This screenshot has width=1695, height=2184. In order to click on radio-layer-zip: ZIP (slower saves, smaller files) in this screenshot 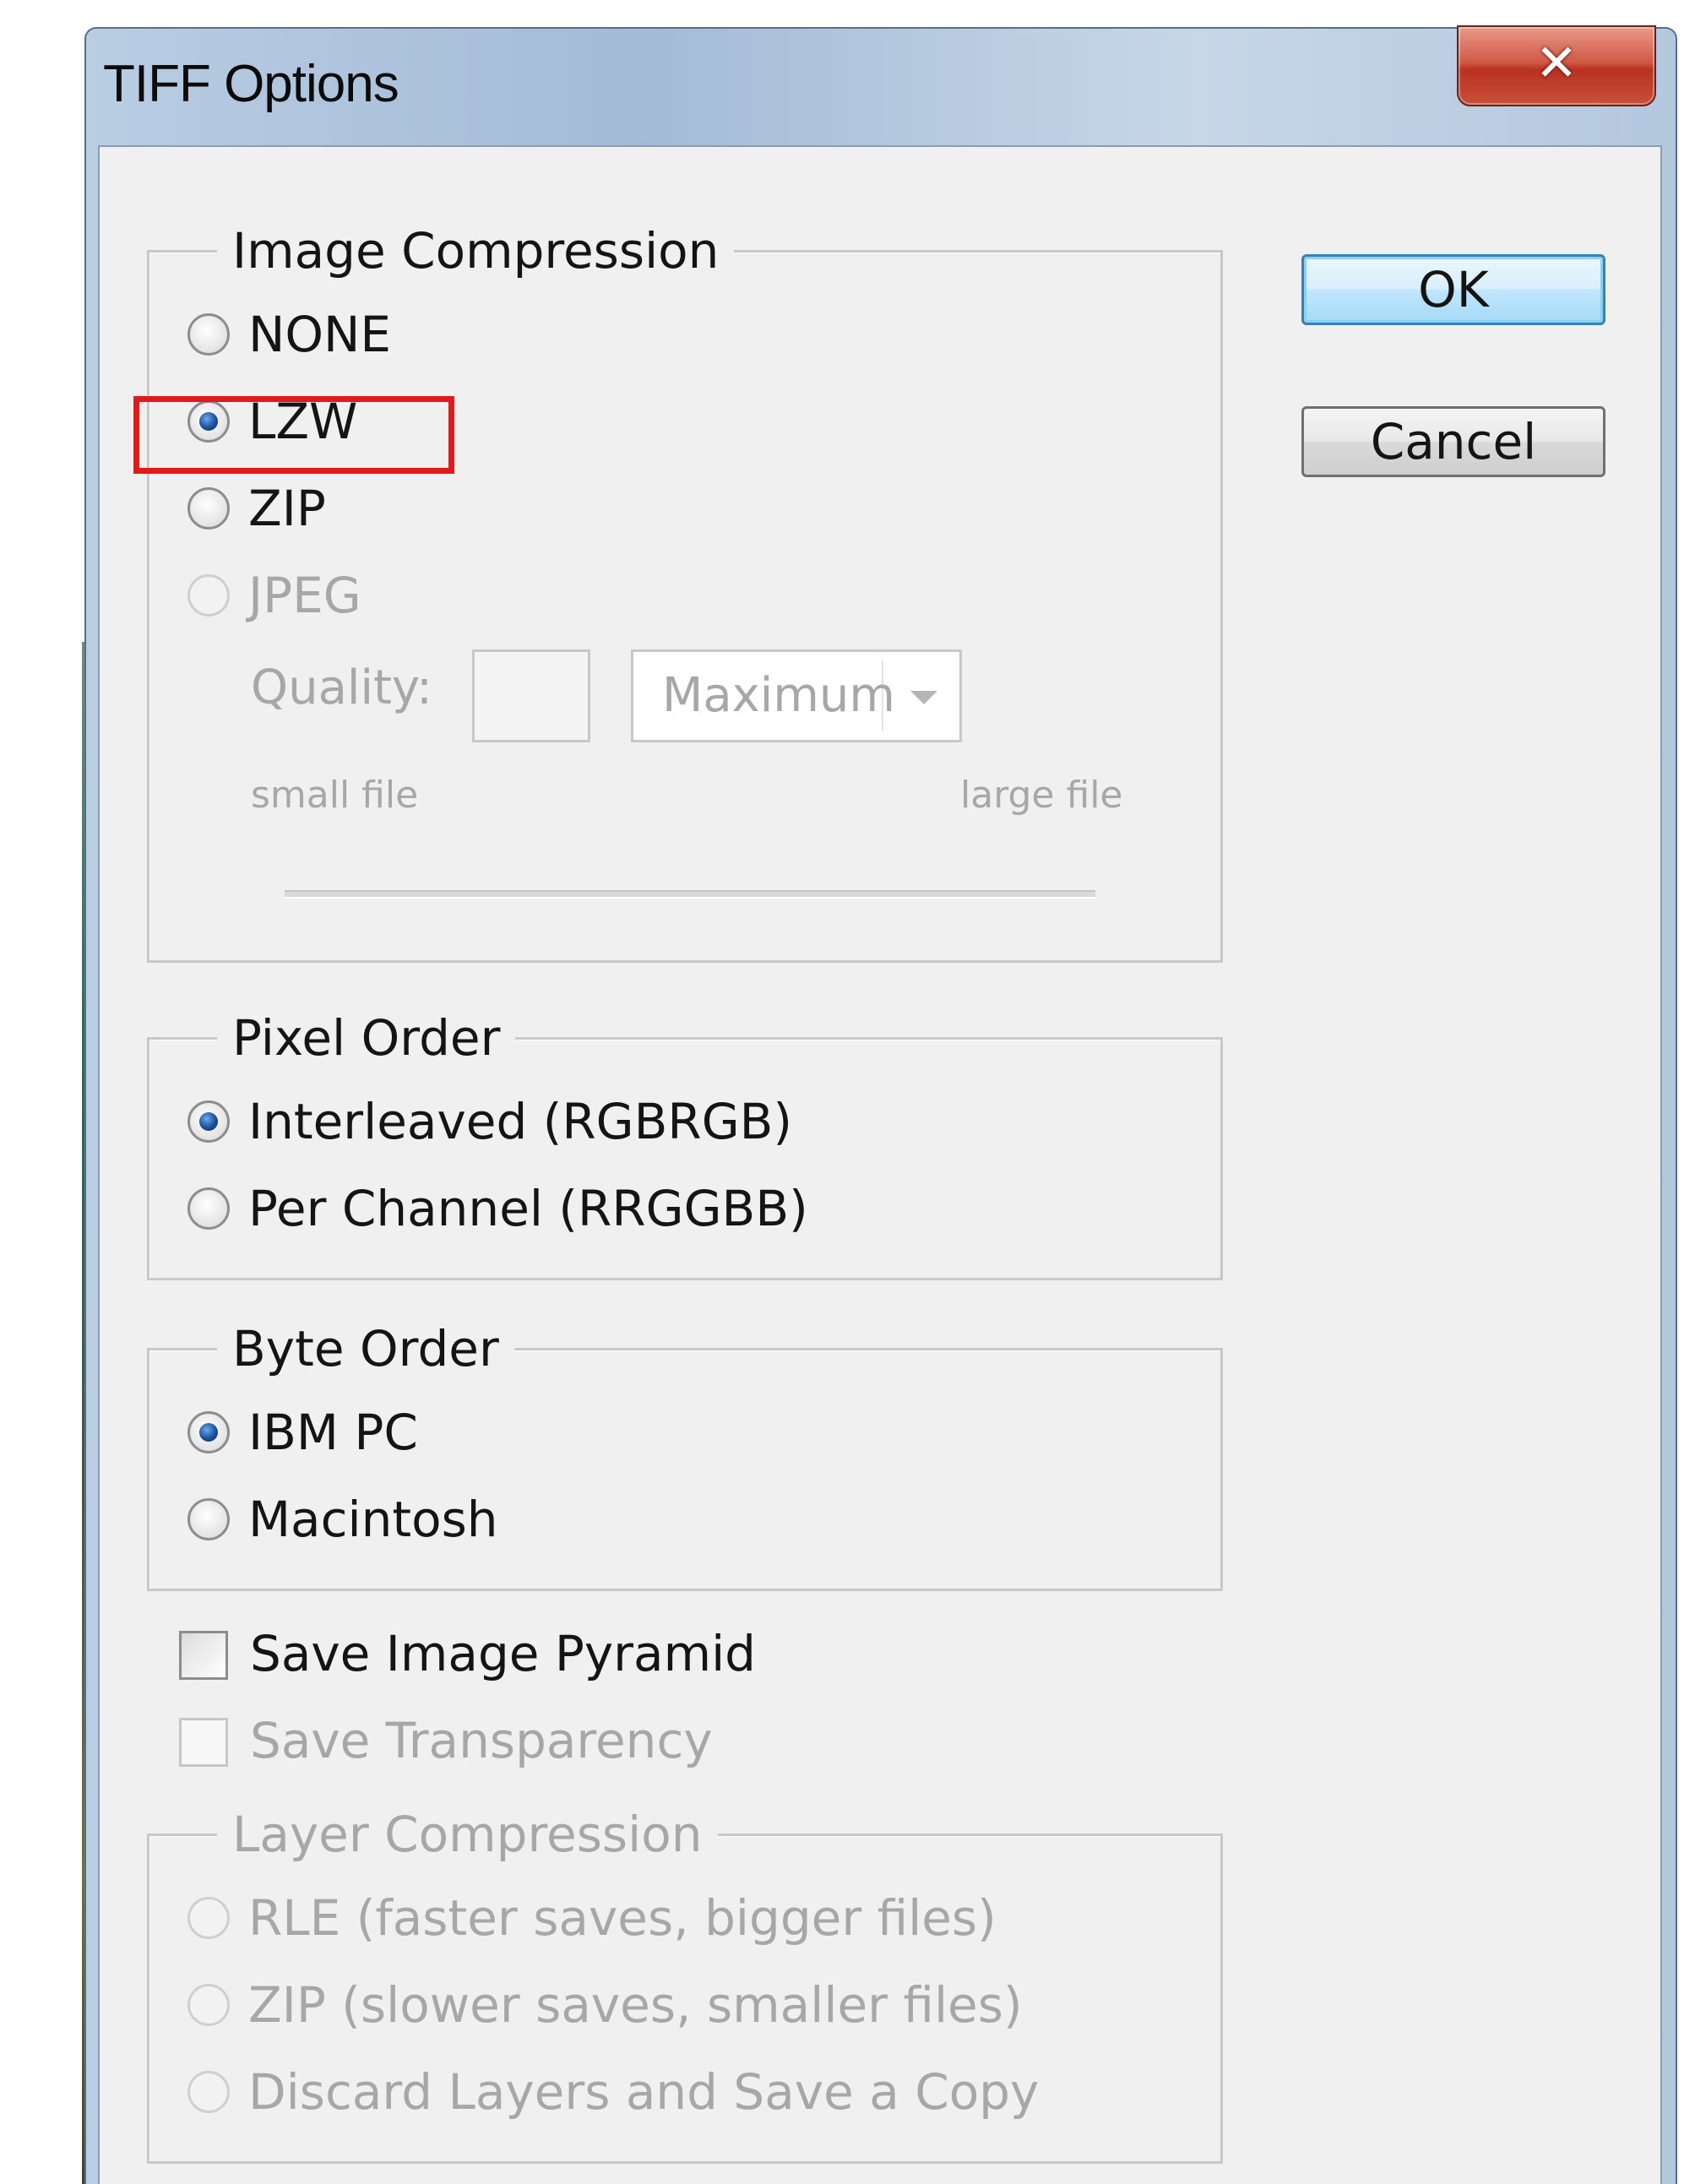, I will do `click(605, 2005)`.